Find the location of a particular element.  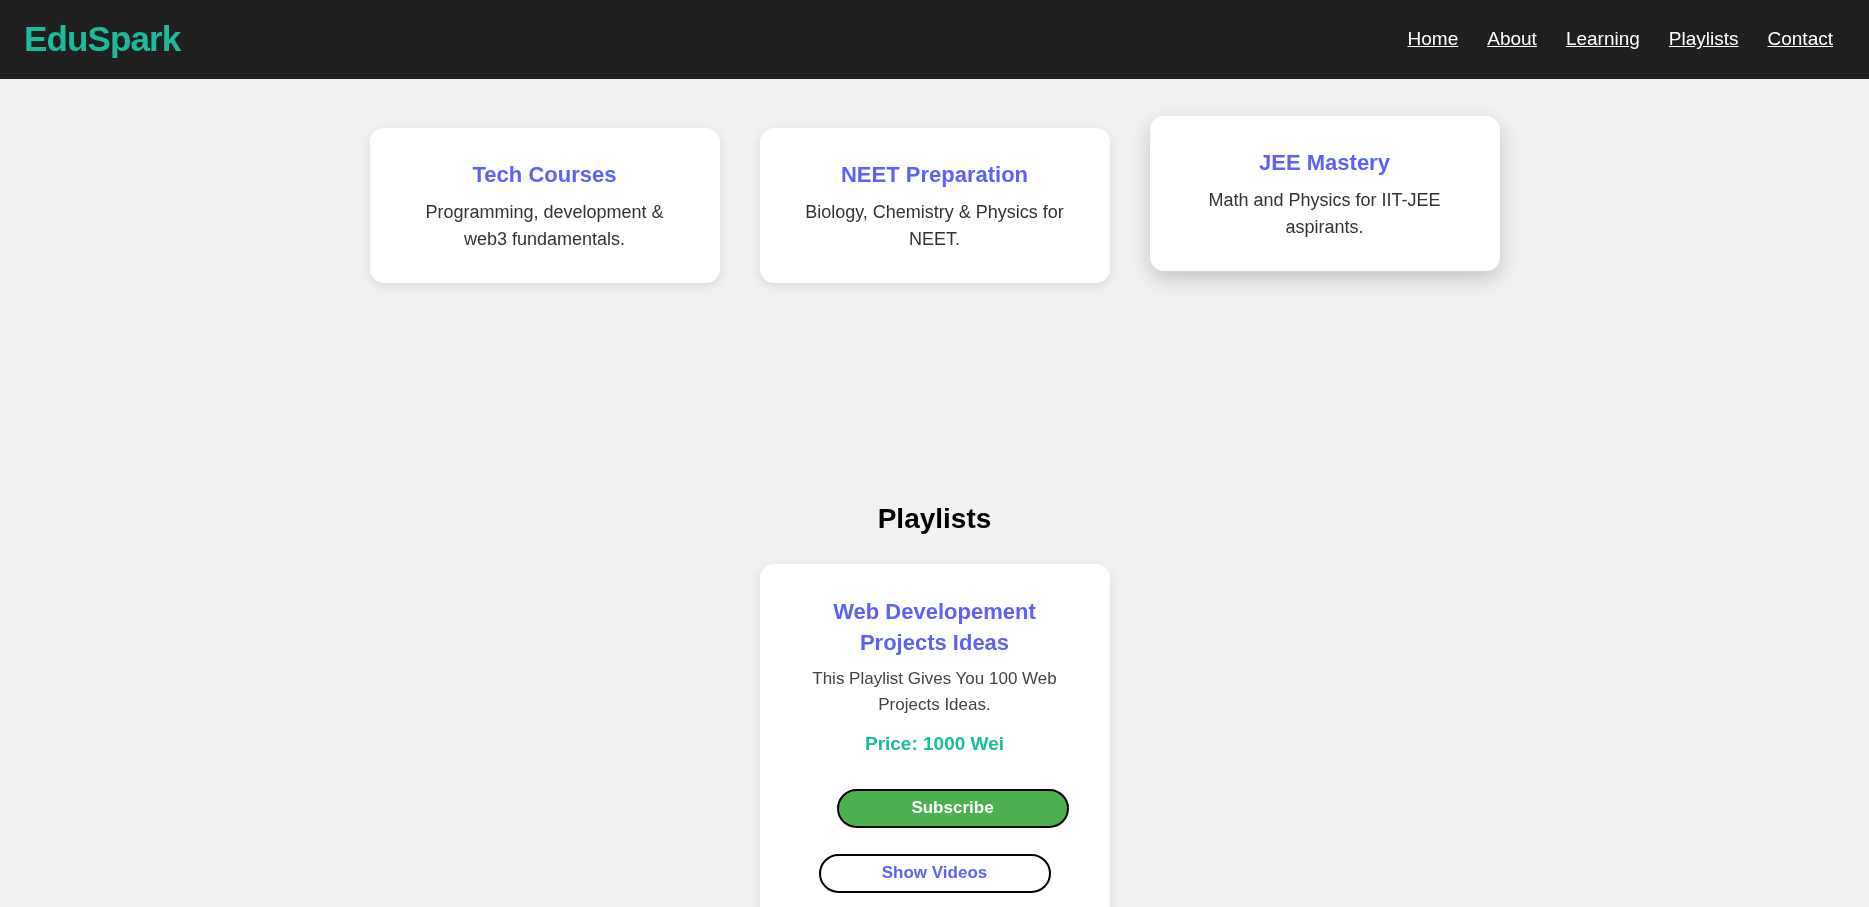

course-title: Tech Courses is located at coordinates (544, 175).